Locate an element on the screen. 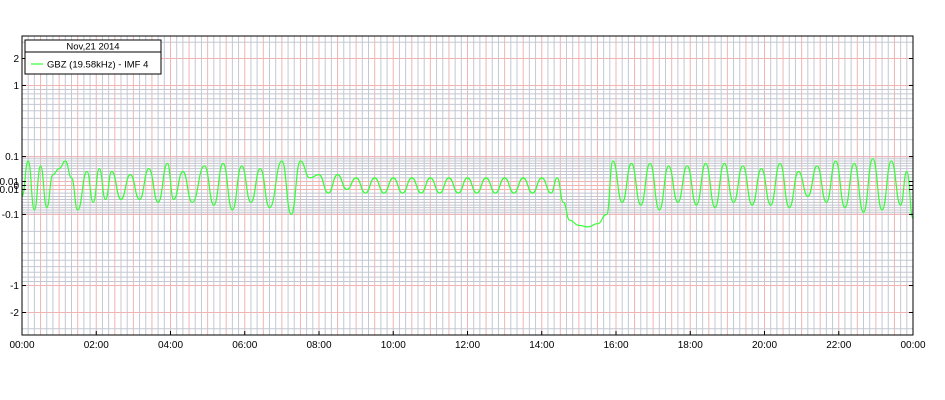 Image resolution: width=945 pixels, height=400 pixels. x-tick-label: 06:00 is located at coordinates (244, 345).